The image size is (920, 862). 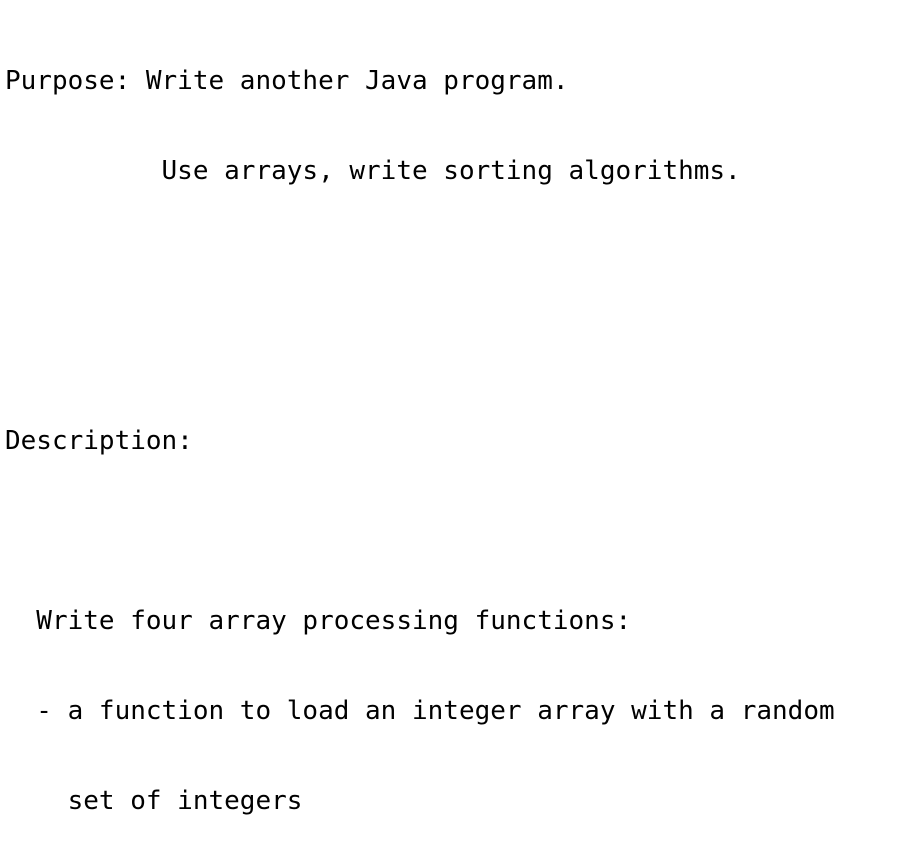 I want to click on text-line: Use arrays, write sorting algorithms., so click(x=373, y=171).